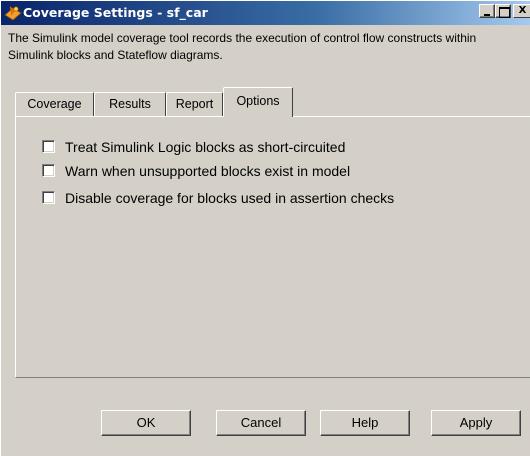 This screenshot has width=530, height=456. I want to click on ok-button: OK, so click(146, 423).